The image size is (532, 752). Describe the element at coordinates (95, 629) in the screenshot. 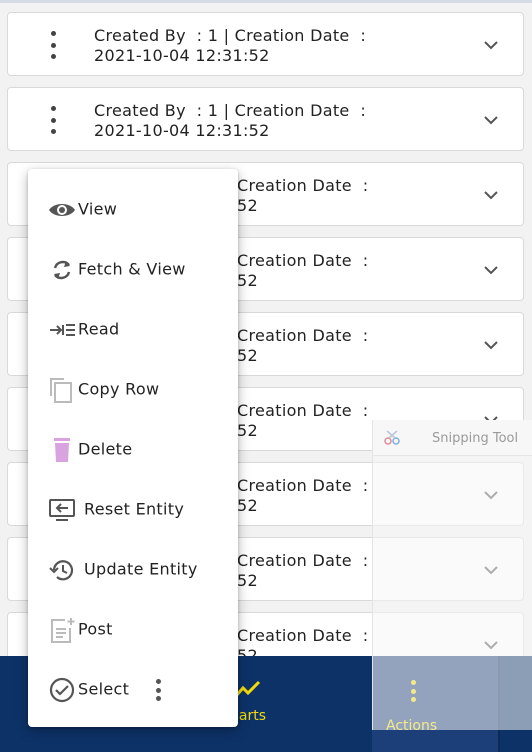

I see `menu-item-label: Post` at that location.